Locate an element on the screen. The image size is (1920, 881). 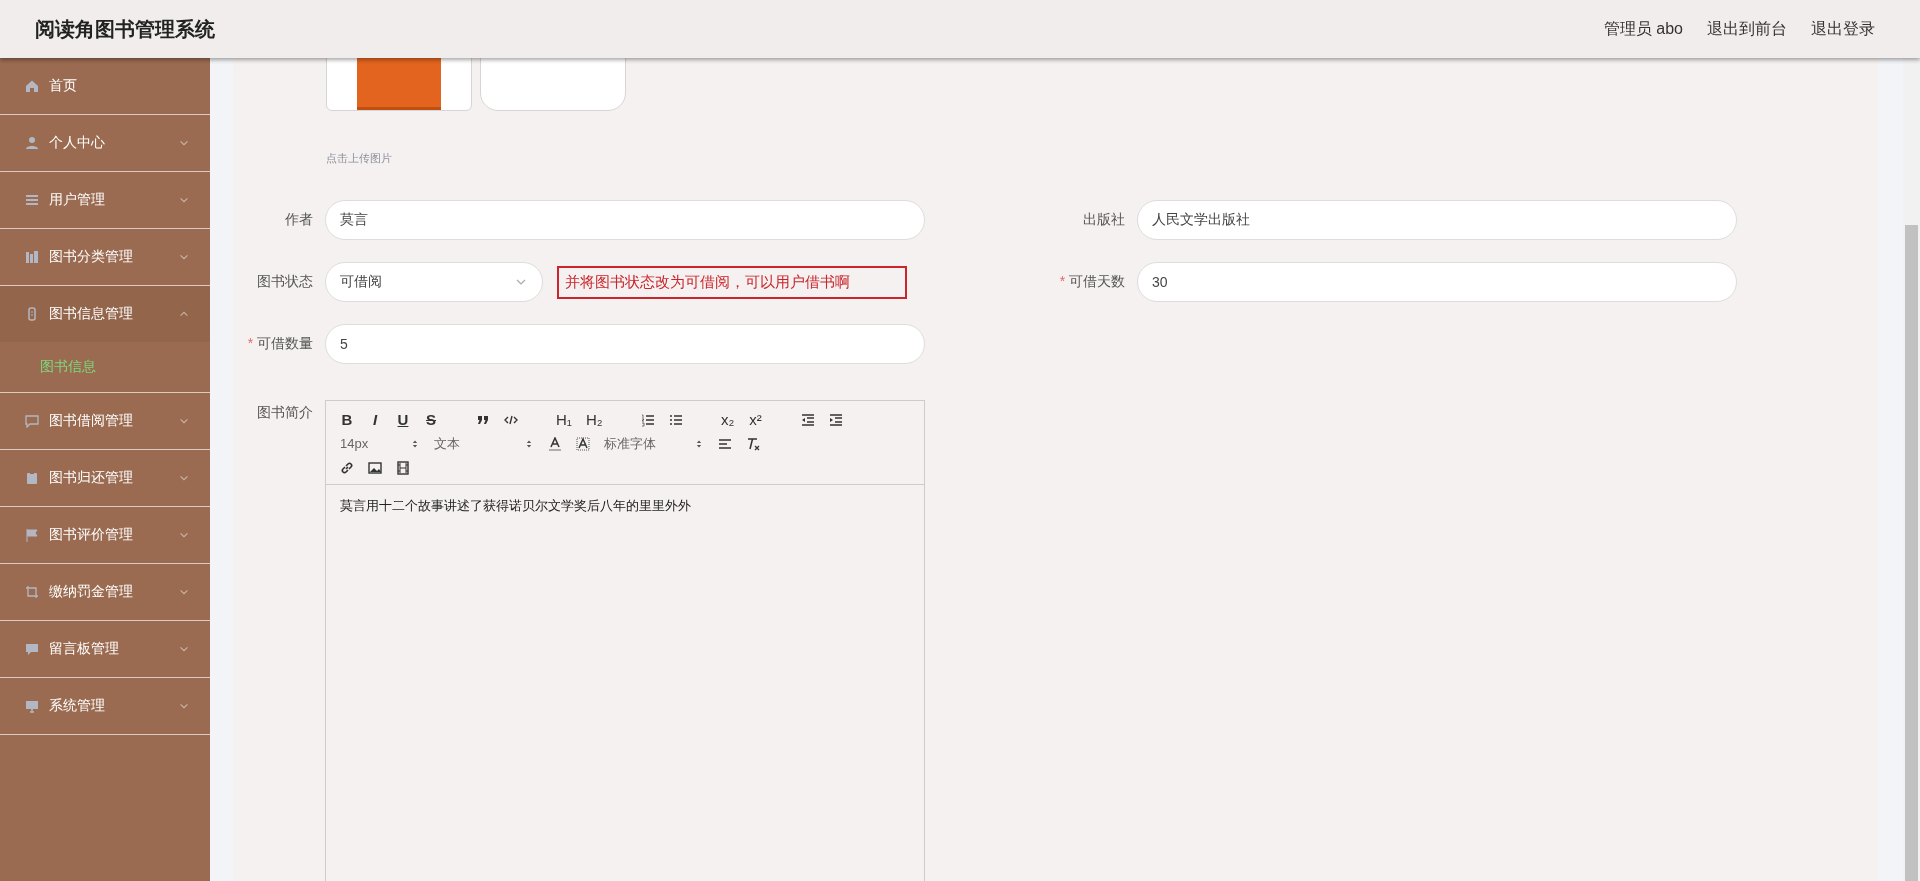
home-icon is located at coordinates (32, 86).